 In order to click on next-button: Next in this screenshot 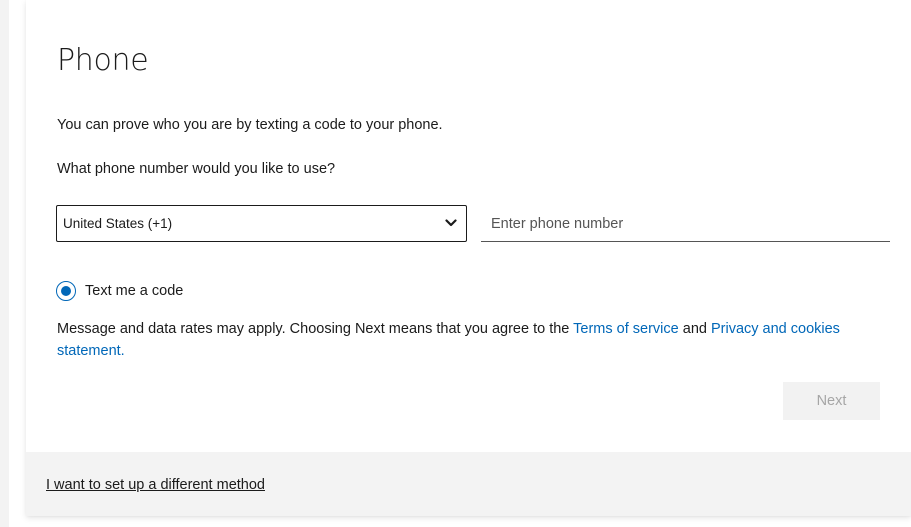, I will do `click(831, 401)`.